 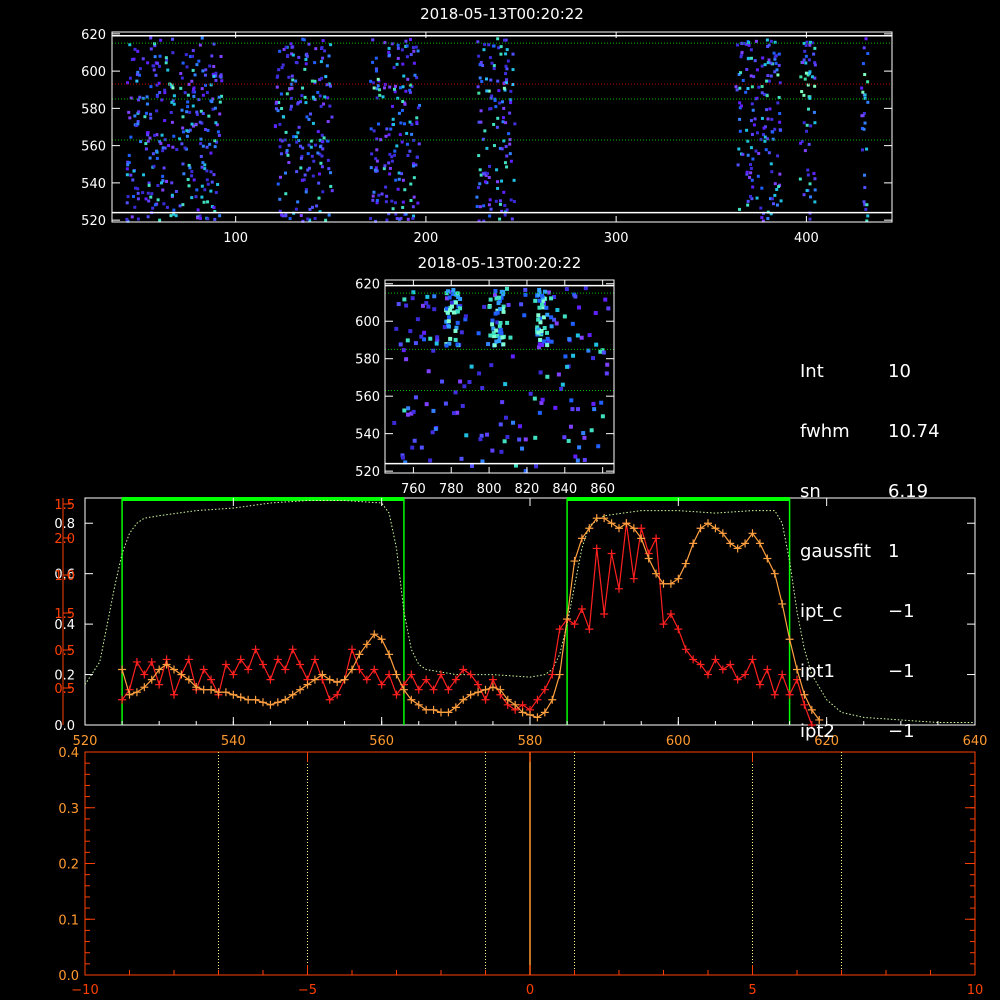 I want to click on top-image-title: 2018-05-13T00:20:22, so click(x=502, y=14).